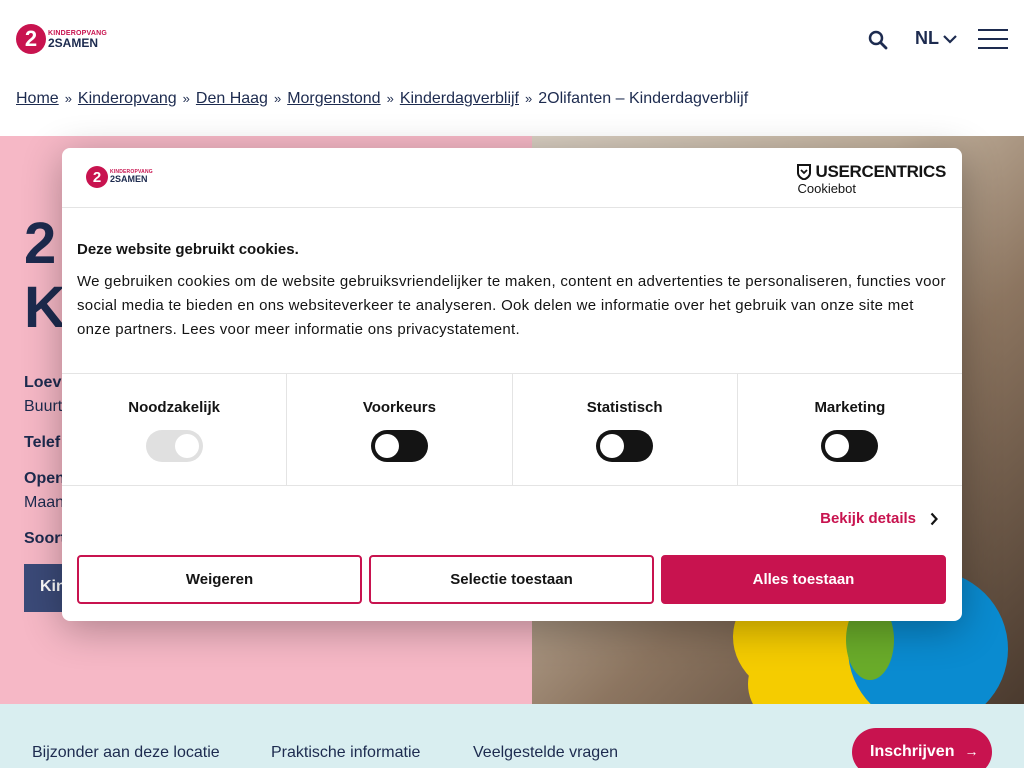 This screenshot has height=768, width=1024. I want to click on site-logo: 2 KINDEROPVANG 2SAMEN, so click(61, 39).